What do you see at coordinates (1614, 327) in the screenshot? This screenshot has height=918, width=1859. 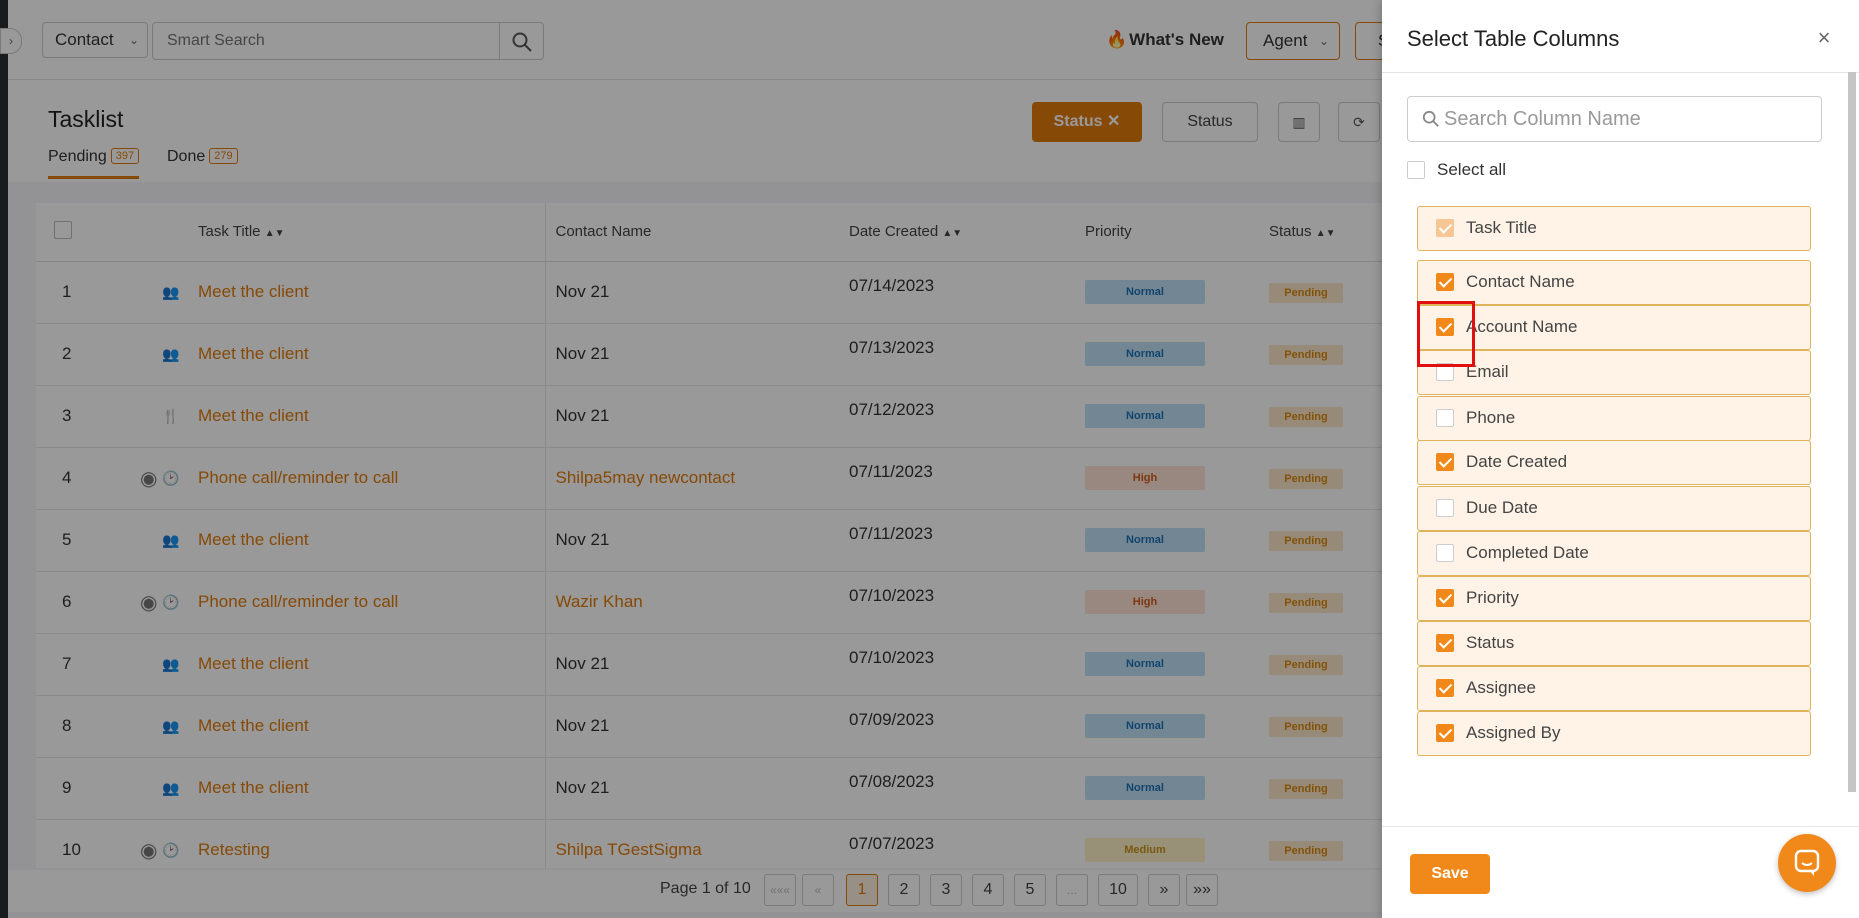 I see `column-option: Account Name` at bounding box center [1614, 327].